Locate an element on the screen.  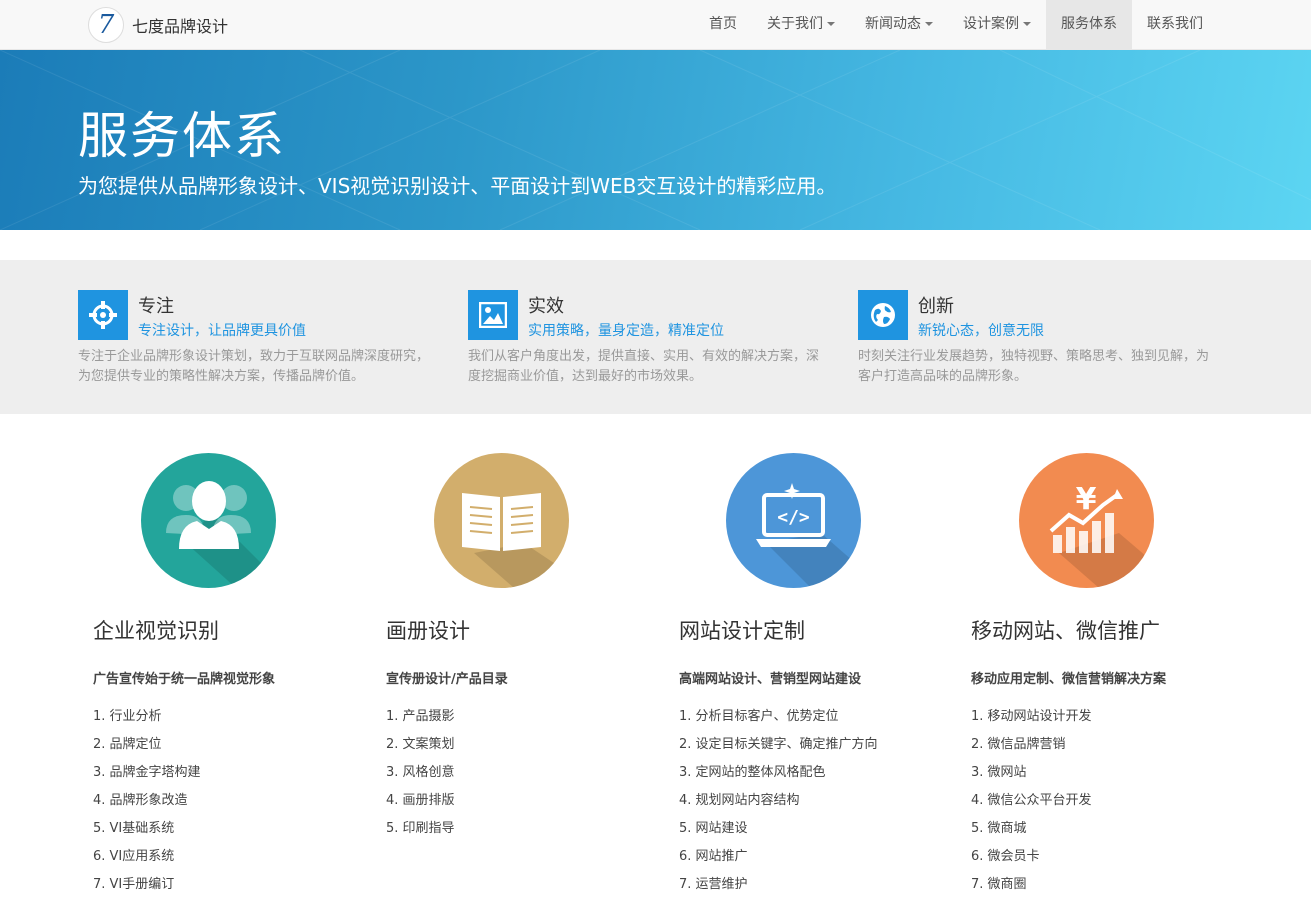
service-title: 网站设计定制 is located at coordinates (742, 631).